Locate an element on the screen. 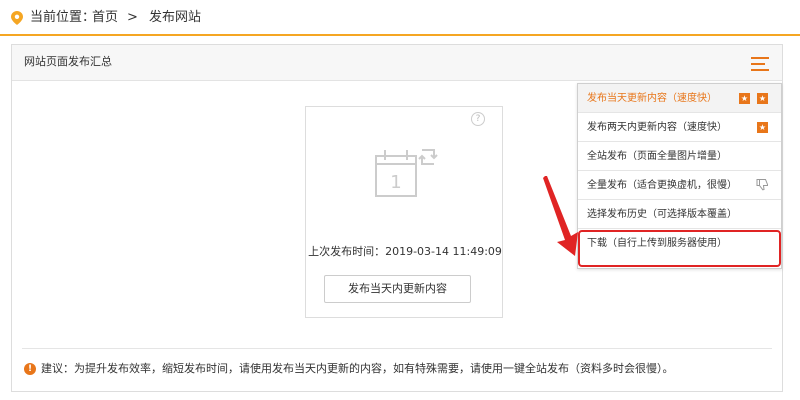 Image resolution: width=800 pixels, height=400 pixels. annotation-arrow-icon is located at coordinates (560, 216).